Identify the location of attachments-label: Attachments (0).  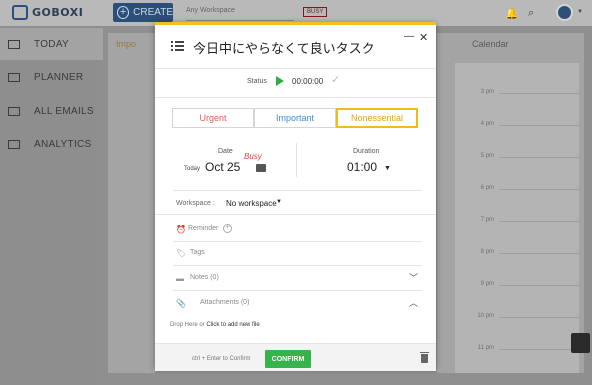
(225, 302).